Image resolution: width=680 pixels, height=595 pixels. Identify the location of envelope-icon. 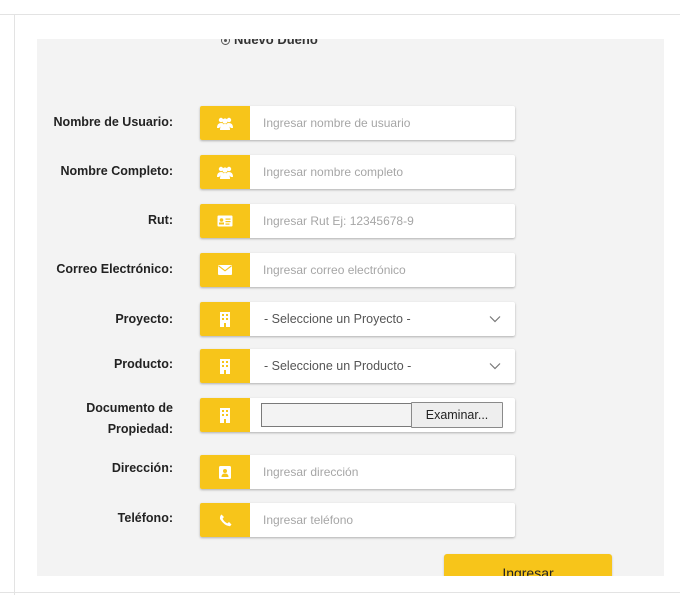
(225, 270).